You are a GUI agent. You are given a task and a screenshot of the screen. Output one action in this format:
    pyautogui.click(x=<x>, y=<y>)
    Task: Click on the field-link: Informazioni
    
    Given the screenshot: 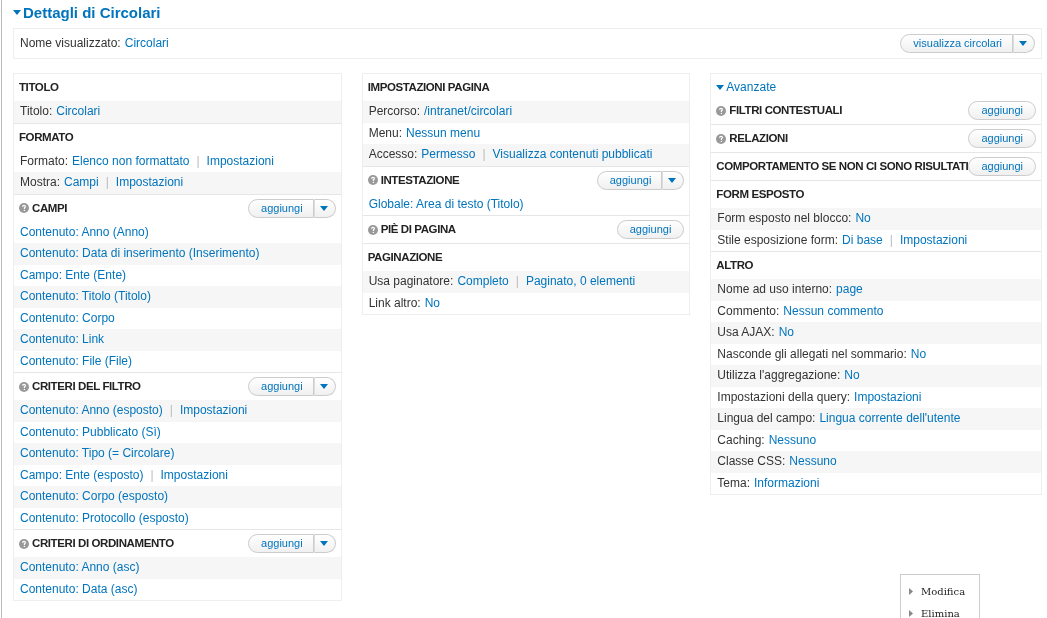 What is the action you would take?
    pyautogui.click(x=787, y=483)
    